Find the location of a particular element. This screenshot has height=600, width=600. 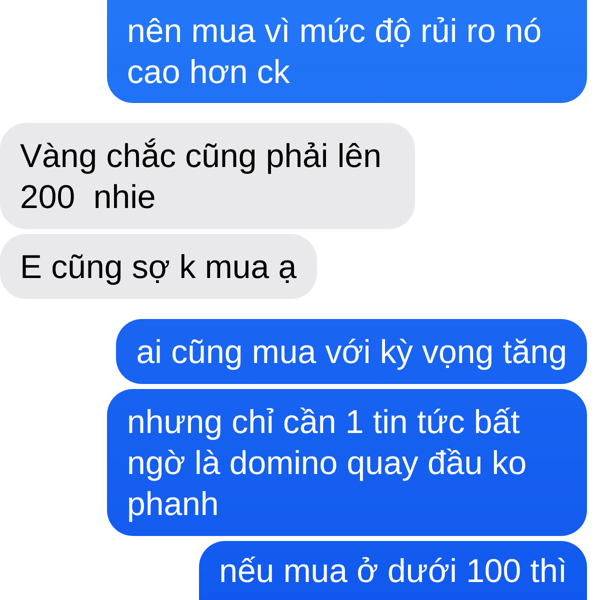

sent-message: nên mua vì mức độ rủi ro nó cao hơn ck is located at coordinates (347, 51).